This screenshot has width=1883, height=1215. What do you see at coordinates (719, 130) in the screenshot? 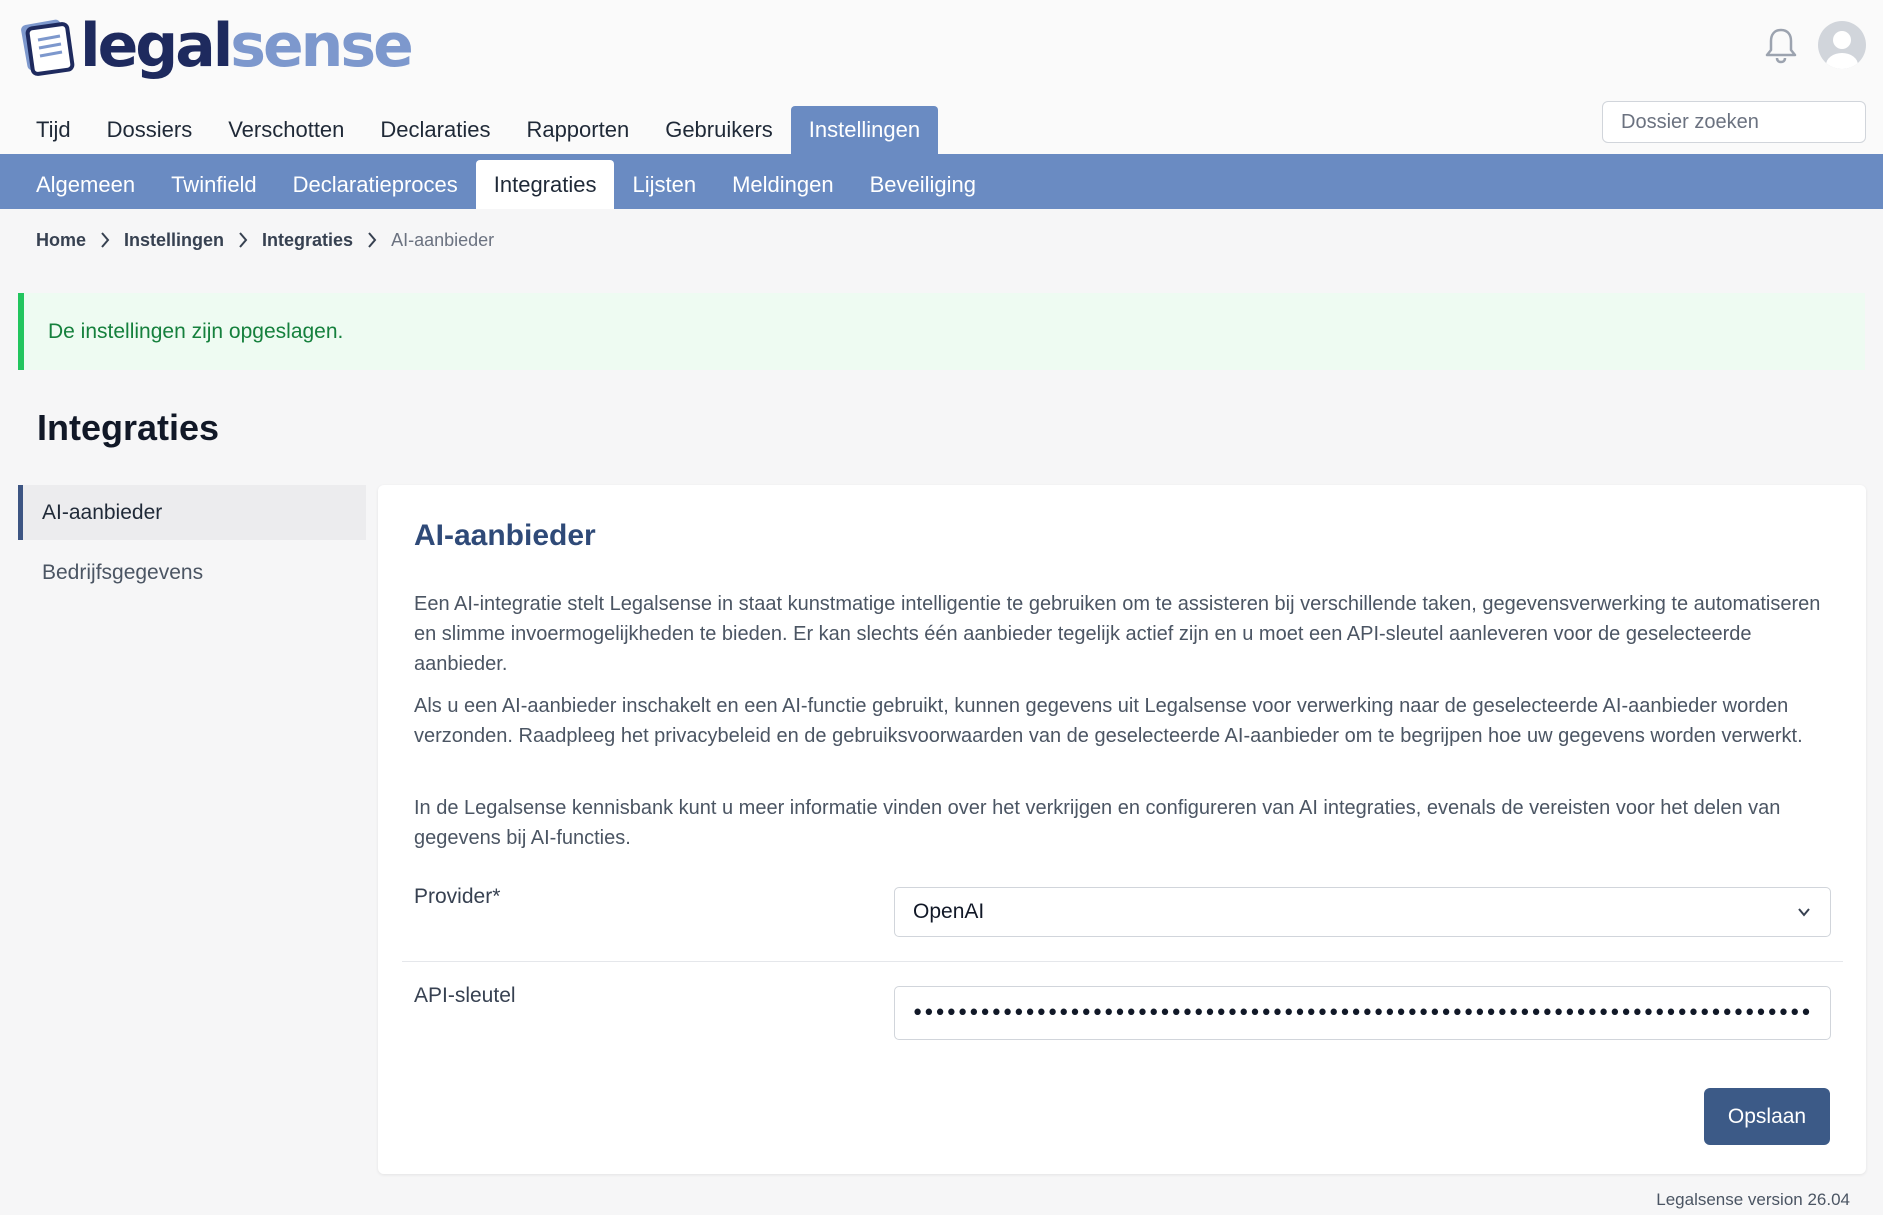
I see `main-nav-gebruikers: Gebruikers` at bounding box center [719, 130].